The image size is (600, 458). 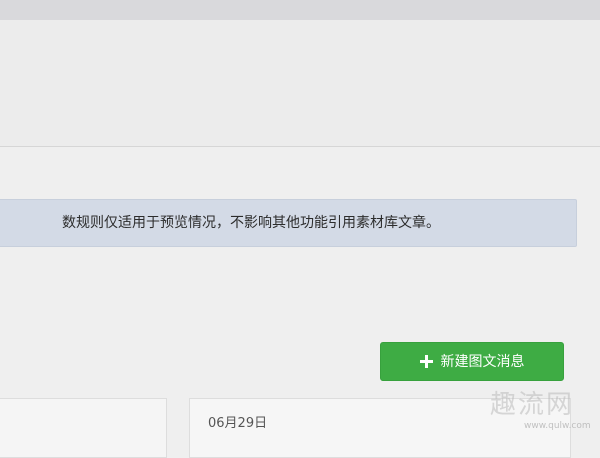 What do you see at coordinates (426, 361) in the screenshot?
I see `plus-icon` at bounding box center [426, 361].